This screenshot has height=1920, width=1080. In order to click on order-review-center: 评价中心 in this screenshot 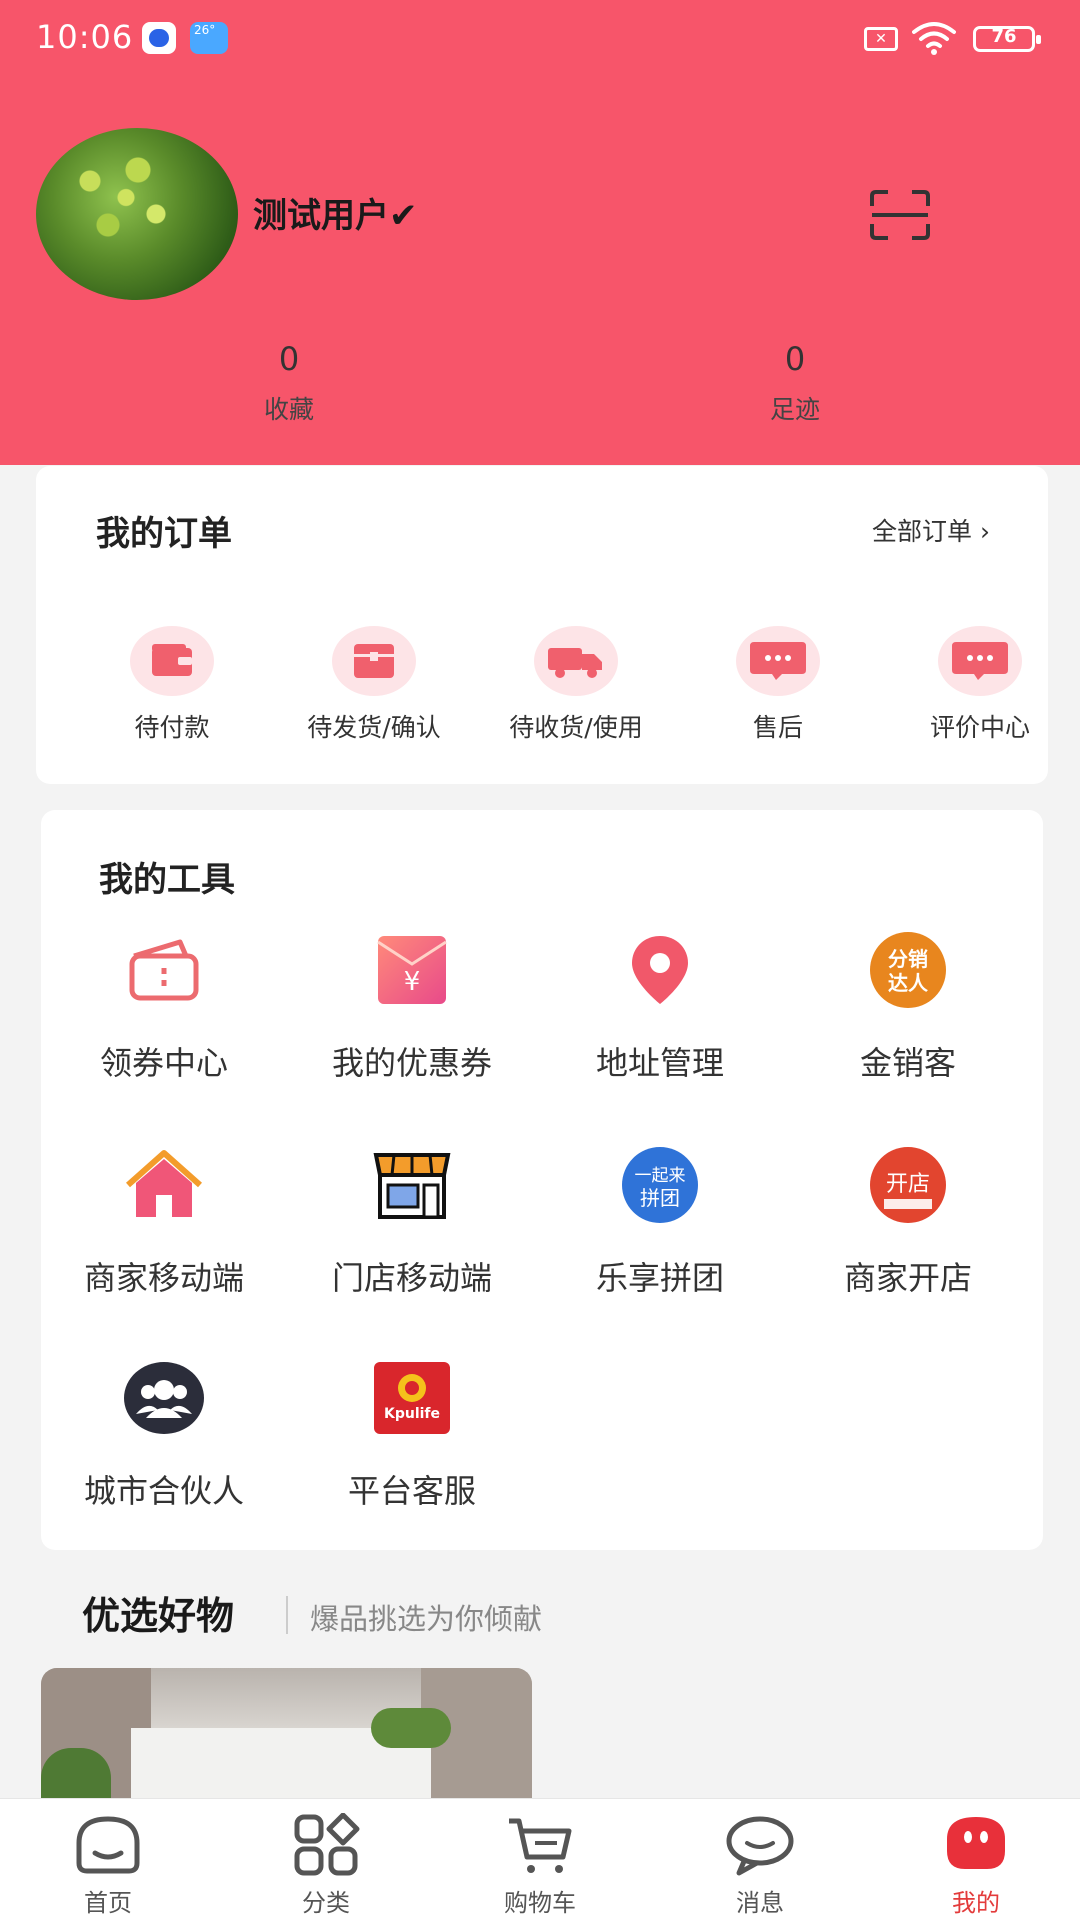, I will do `click(980, 685)`.